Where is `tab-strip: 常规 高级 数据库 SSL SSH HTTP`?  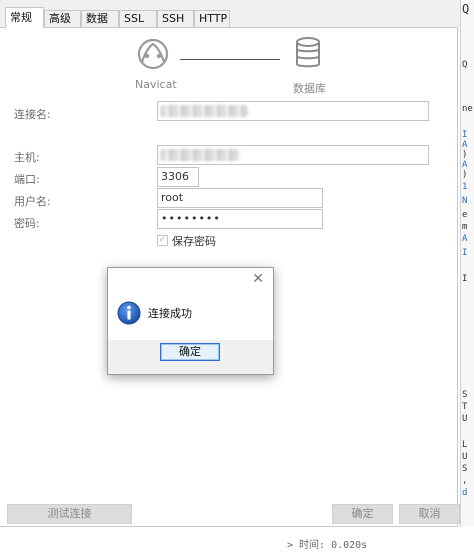
tab-strip: 常规 高级 数据库 SSL SSH HTTP is located at coordinates (230, 20).